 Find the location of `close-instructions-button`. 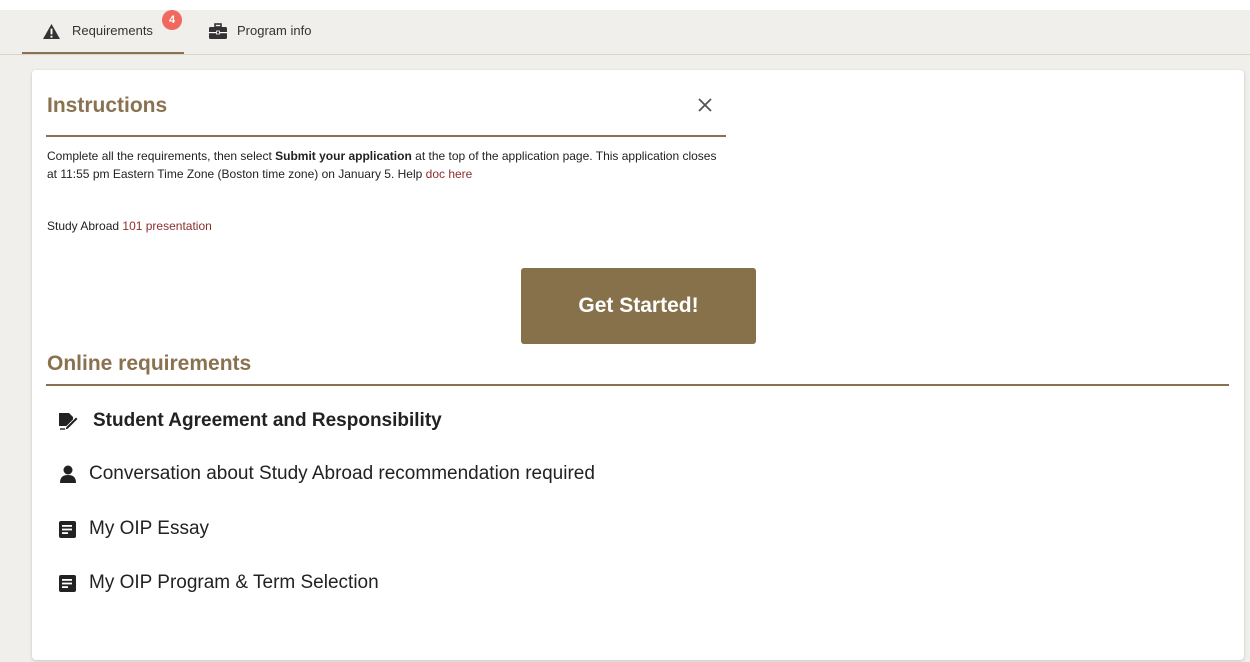

close-instructions-button is located at coordinates (705, 105).